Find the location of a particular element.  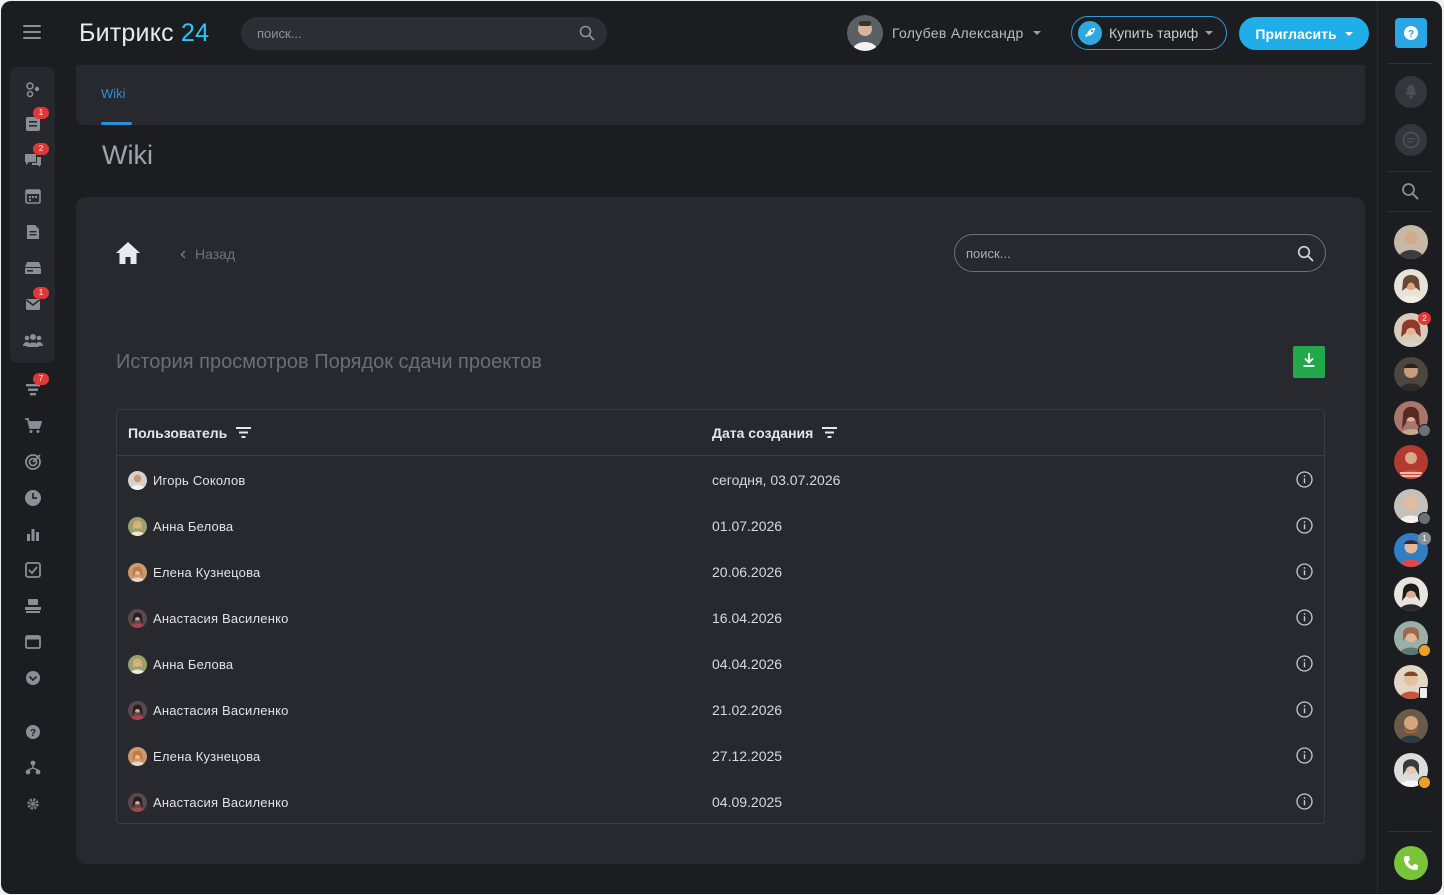

nav-feed-icon is located at coordinates (33, 89).